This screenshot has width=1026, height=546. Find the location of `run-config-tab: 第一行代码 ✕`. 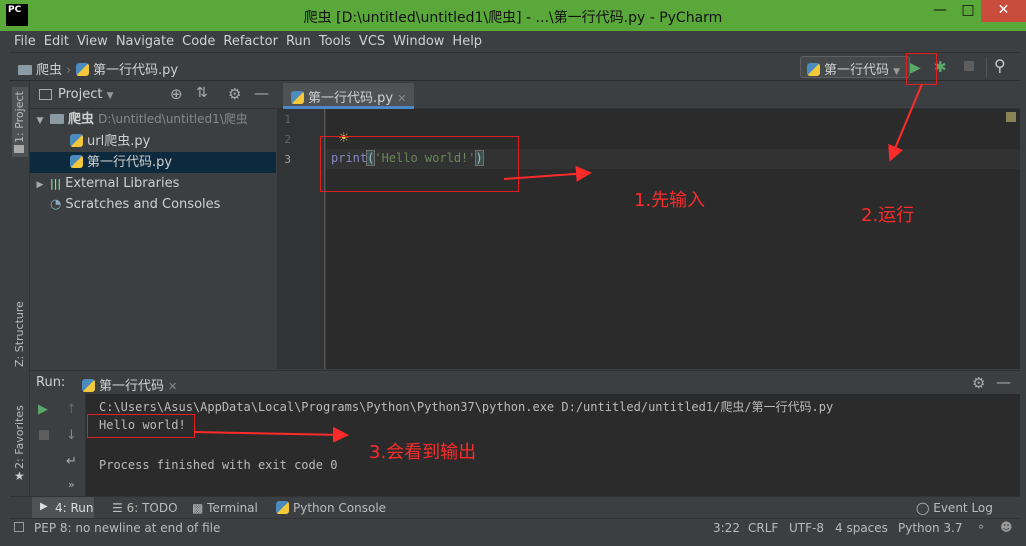

run-config-tab: 第一行代码 ✕ is located at coordinates (129, 384).